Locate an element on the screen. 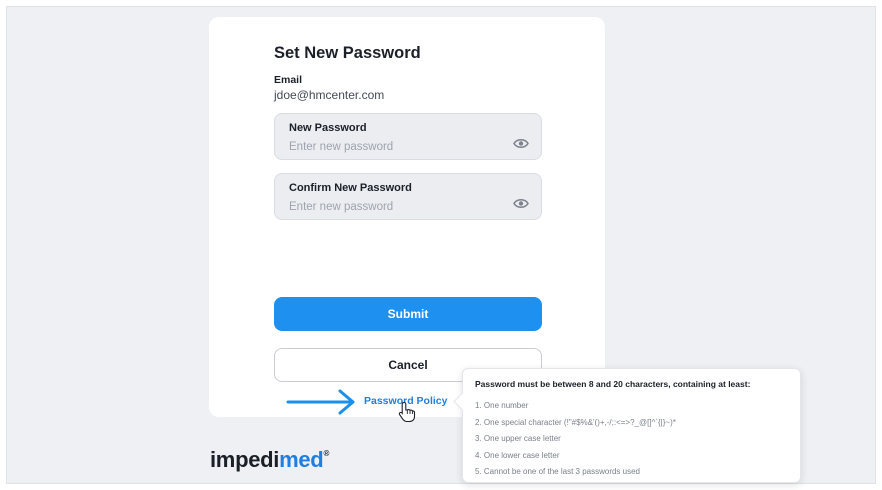 This screenshot has width=882, height=490. new-password-label: New Password is located at coordinates (328, 128).